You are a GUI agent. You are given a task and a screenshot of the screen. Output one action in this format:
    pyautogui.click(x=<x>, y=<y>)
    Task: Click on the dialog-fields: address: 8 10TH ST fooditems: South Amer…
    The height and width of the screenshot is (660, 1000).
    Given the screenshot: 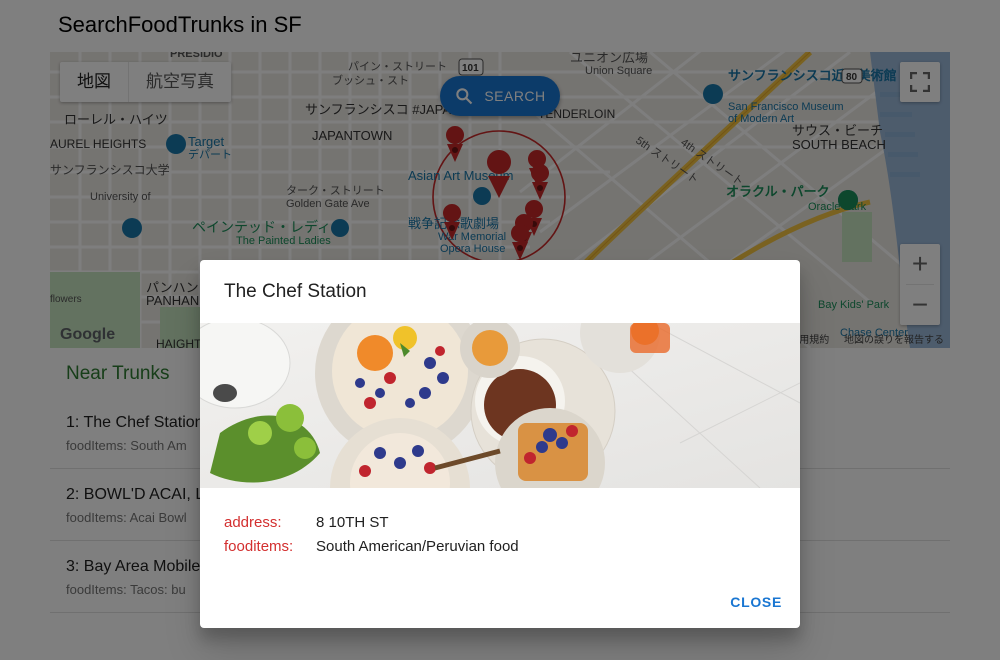 What is the action you would take?
    pyautogui.click(x=371, y=534)
    